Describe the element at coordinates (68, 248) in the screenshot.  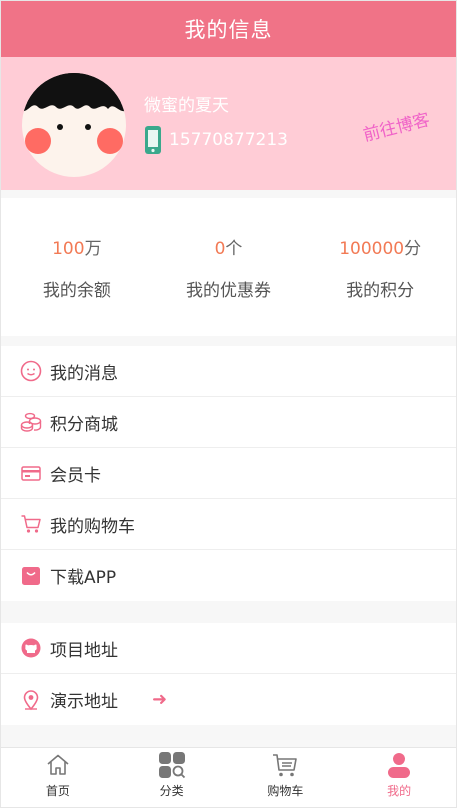
I see `stat-value: 100` at that location.